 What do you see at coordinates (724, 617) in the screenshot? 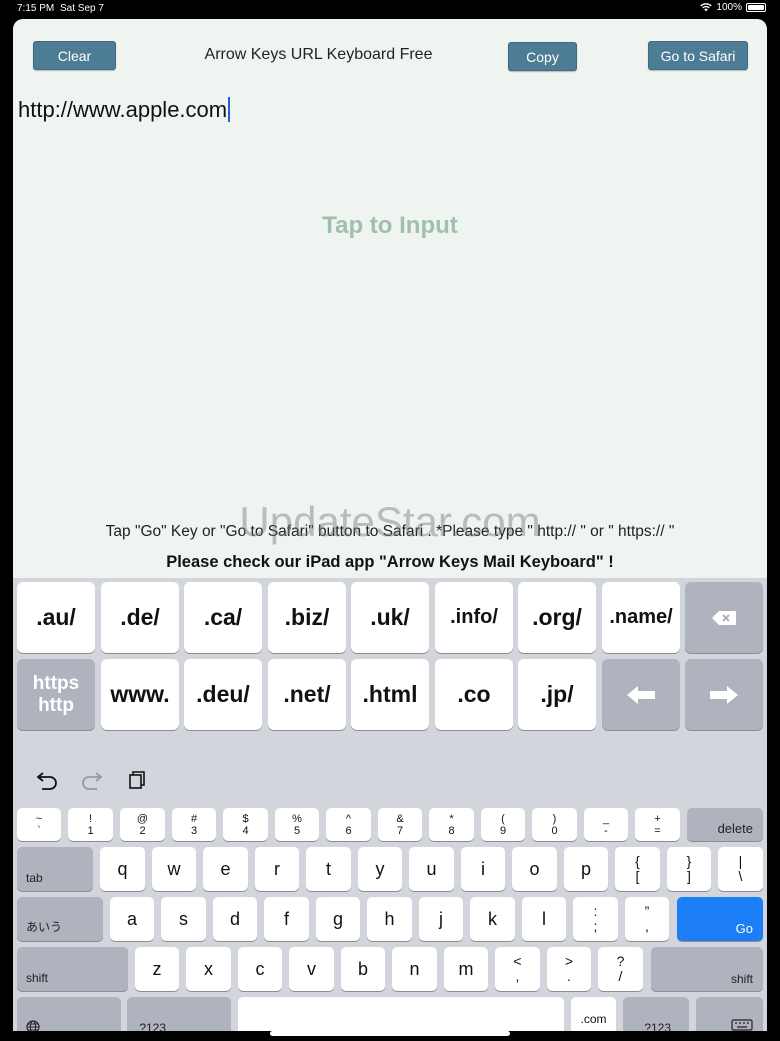
I see `backspace-key` at bounding box center [724, 617].